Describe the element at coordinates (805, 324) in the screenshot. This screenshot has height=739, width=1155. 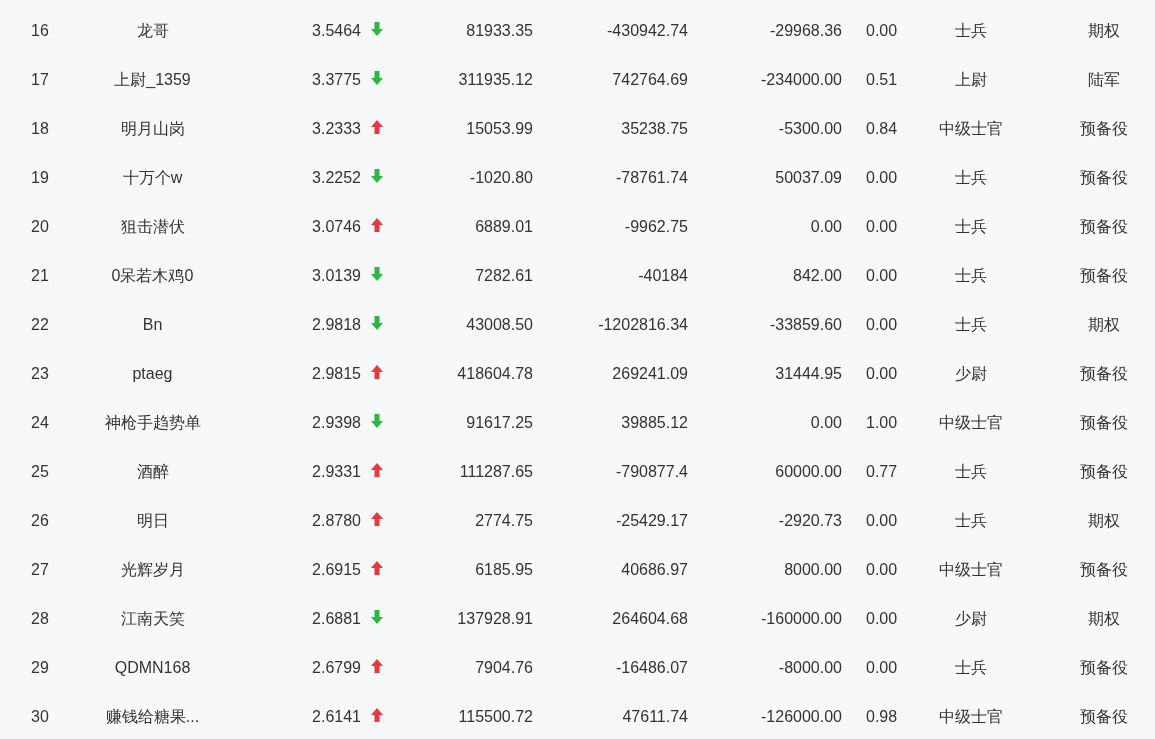
I see `table-cell-text: -33859.60` at that location.